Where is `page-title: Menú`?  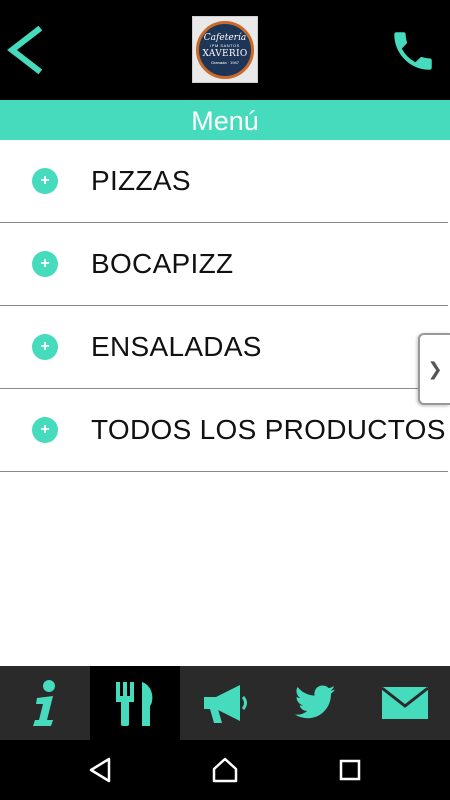
page-title: Menú is located at coordinates (225, 120).